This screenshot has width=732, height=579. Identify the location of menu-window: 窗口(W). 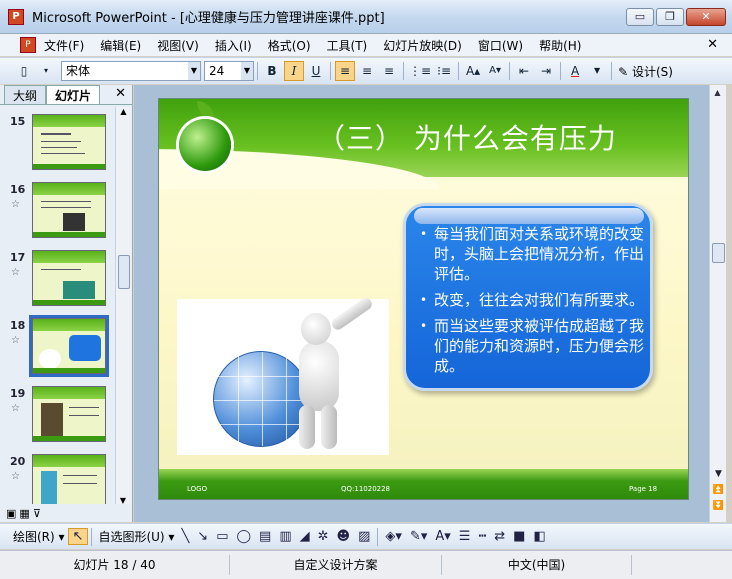
(500, 45).